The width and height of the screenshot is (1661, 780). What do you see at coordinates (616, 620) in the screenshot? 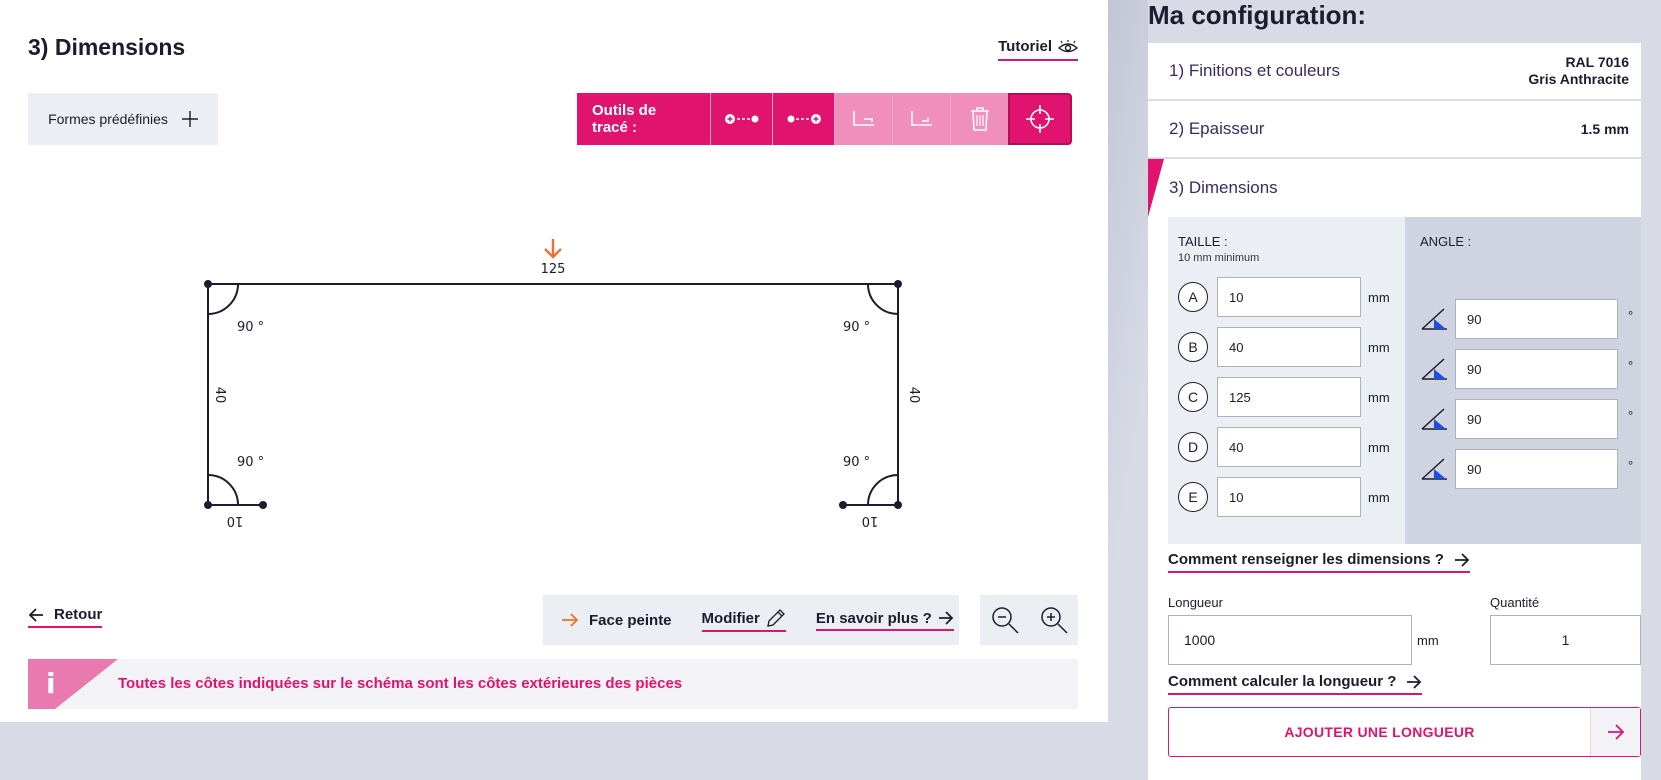
I see `face-painted-indicator: Face peinte` at bounding box center [616, 620].